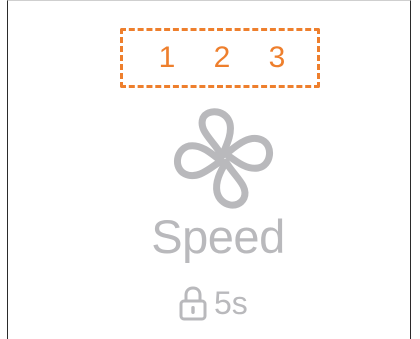  I want to click on speed-option-3: 3, so click(277, 58).